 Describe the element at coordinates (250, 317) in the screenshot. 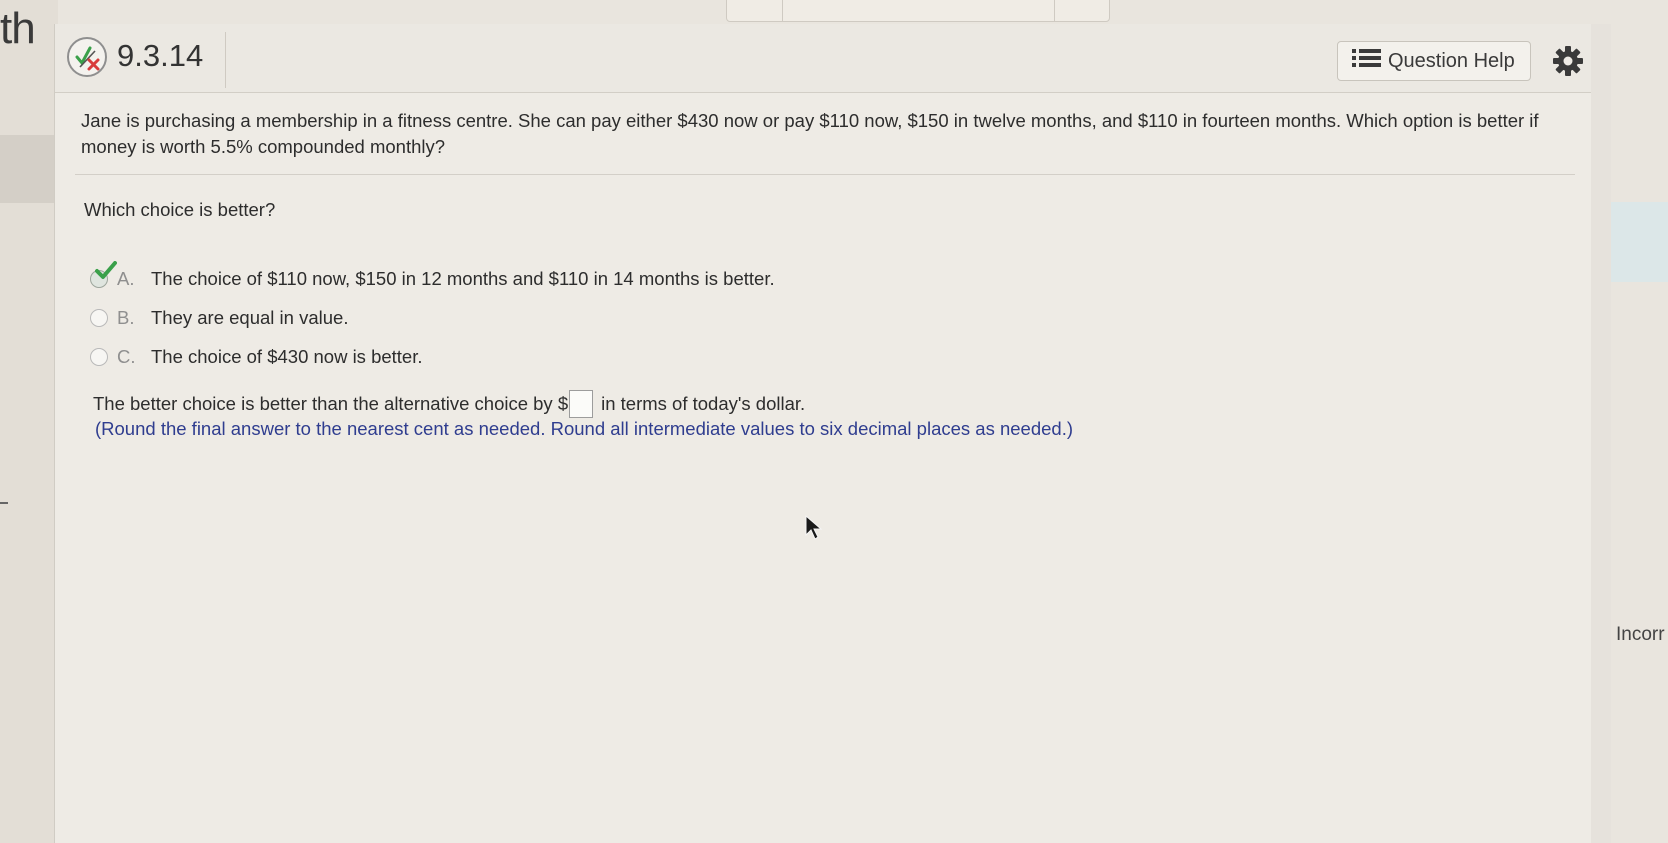

I see `option-text: They are equal in value.` at that location.